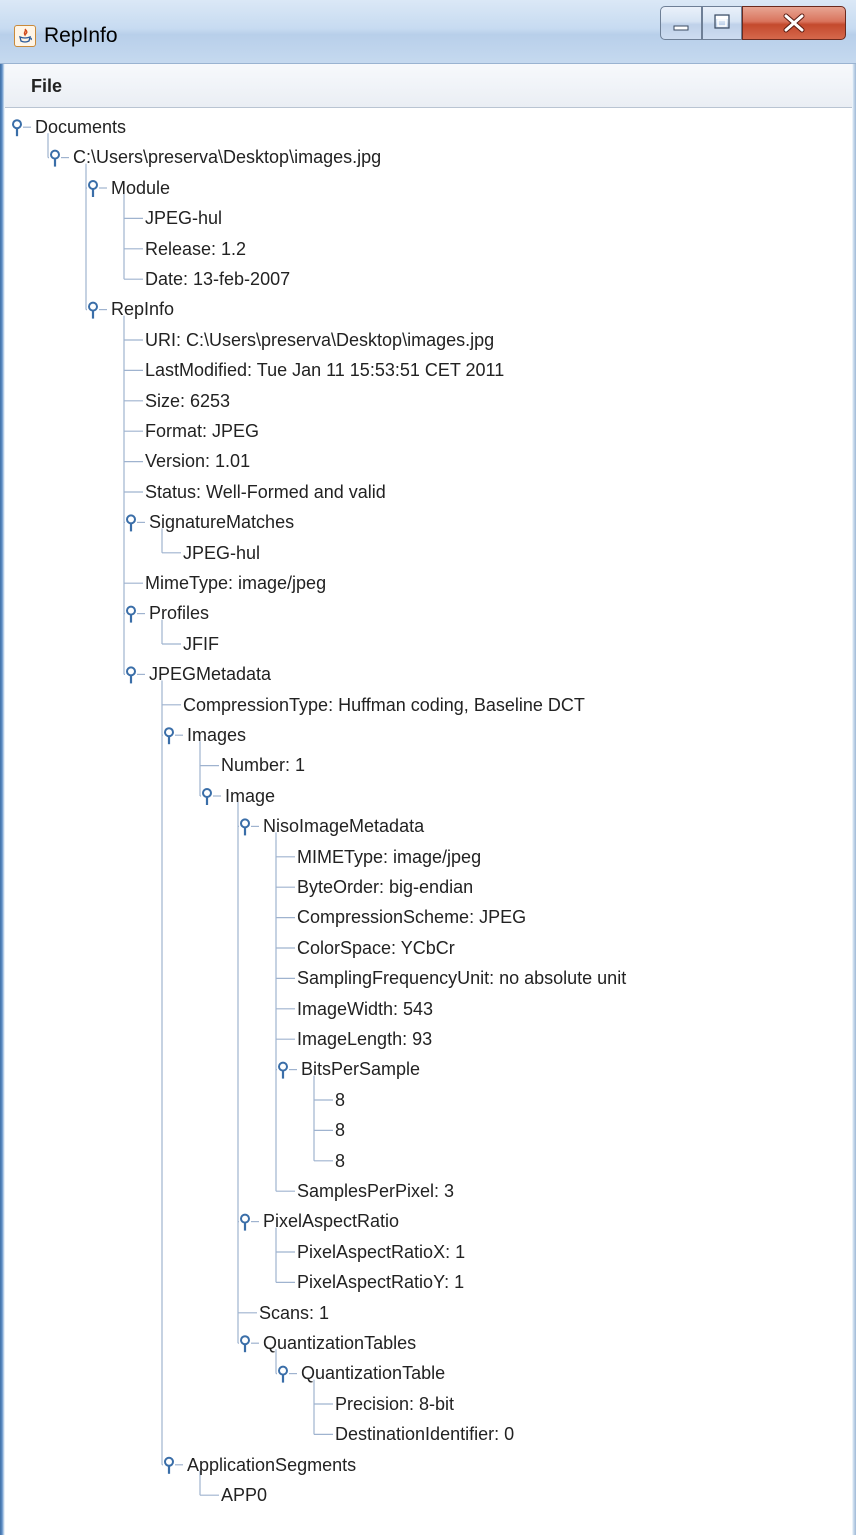 This screenshot has width=856, height=1535. What do you see at coordinates (394, 1404) in the screenshot?
I see `tree-leaf-node: Precision: 8-bit` at bounding box center [394, 1404].